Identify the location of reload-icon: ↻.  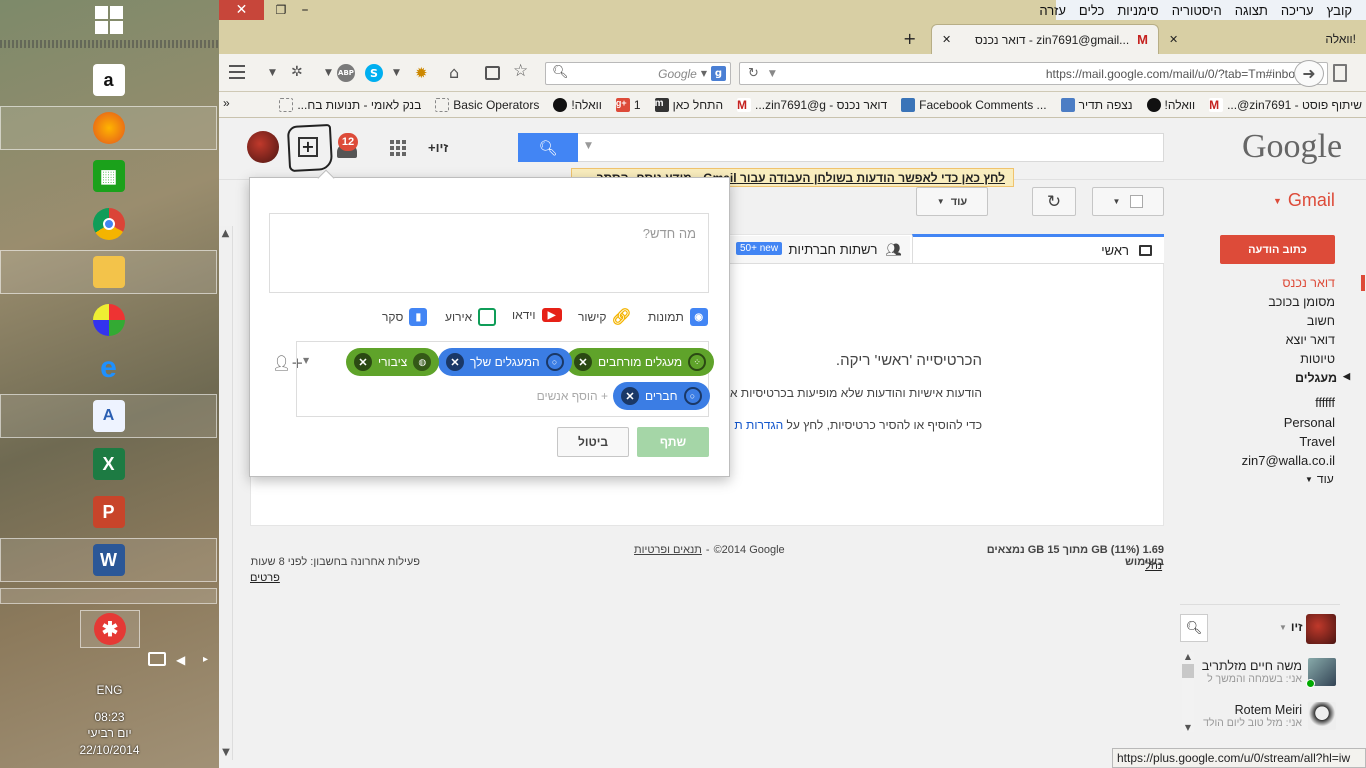
(753, 73).